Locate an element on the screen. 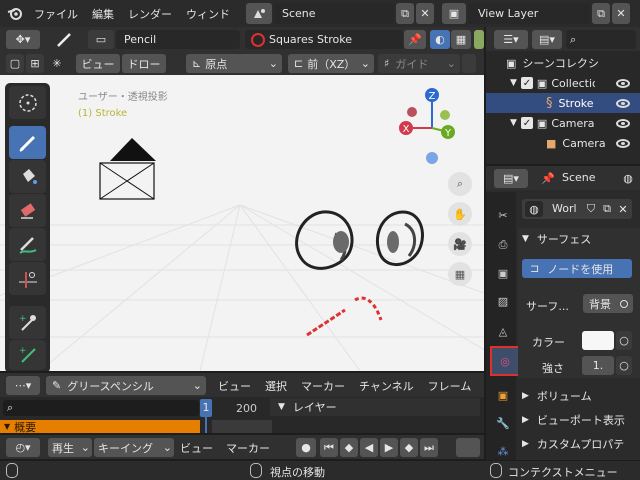 The image size is (640, 480). color-socket-icon: ○ is located at coordinates (624, 340).